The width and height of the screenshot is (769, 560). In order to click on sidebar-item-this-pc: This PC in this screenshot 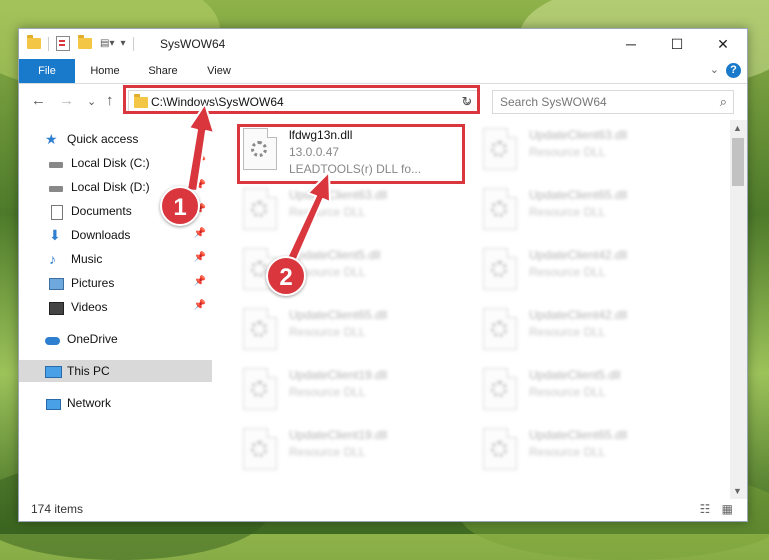, I will do `click(115, 371)`.